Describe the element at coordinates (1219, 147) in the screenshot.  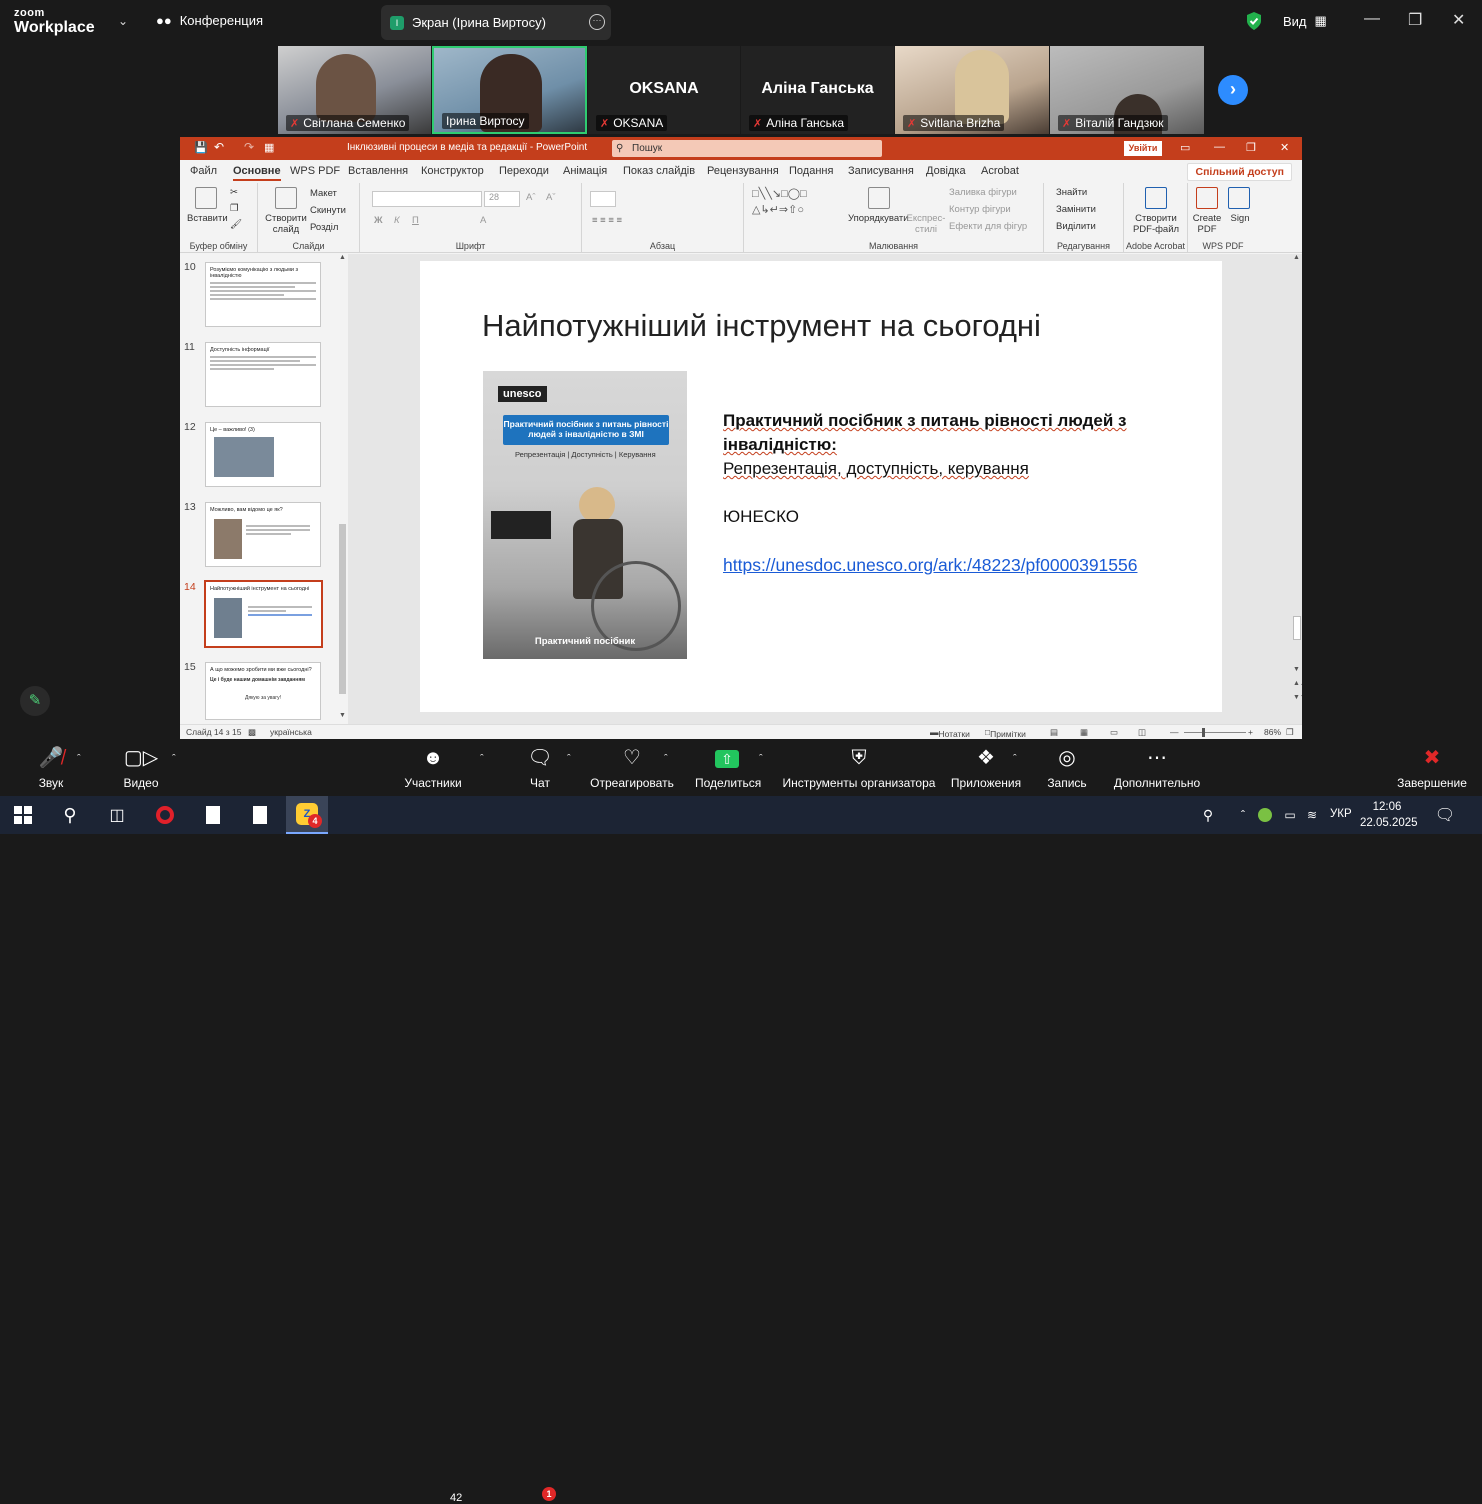
I see `minimize-icon: —` at that location.